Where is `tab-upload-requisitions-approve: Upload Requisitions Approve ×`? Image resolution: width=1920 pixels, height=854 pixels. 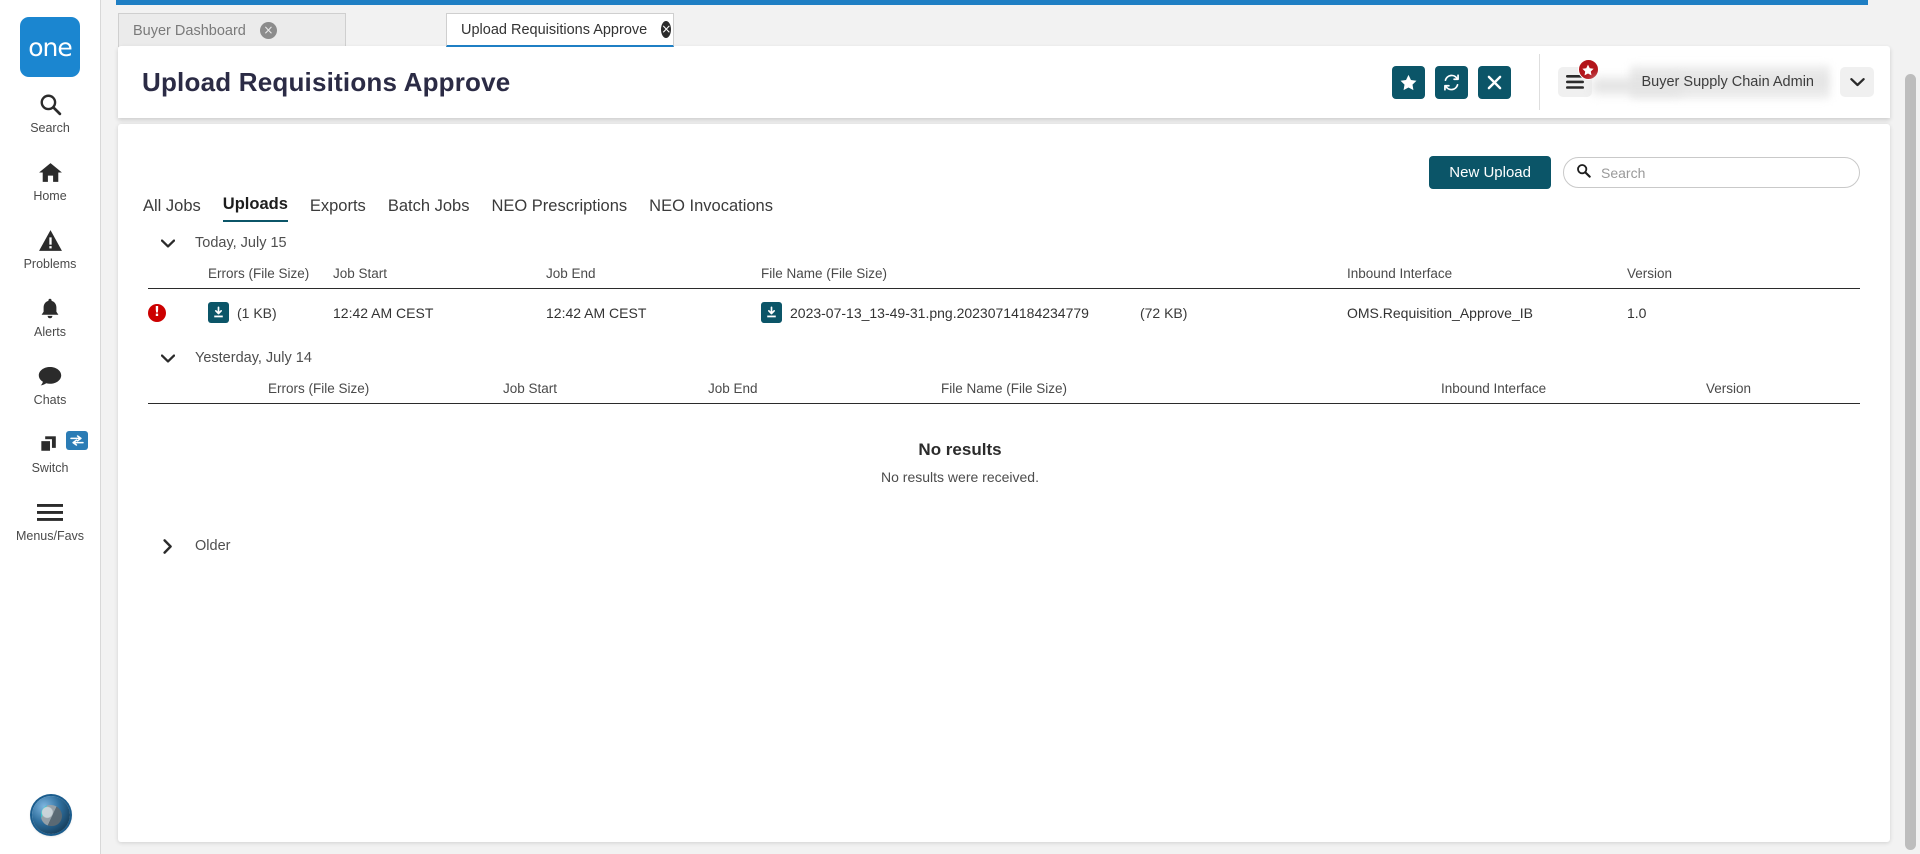
tab-upload-requisitions-approve: Upload Requisitions Approve × is located at coordinates (560, 30).